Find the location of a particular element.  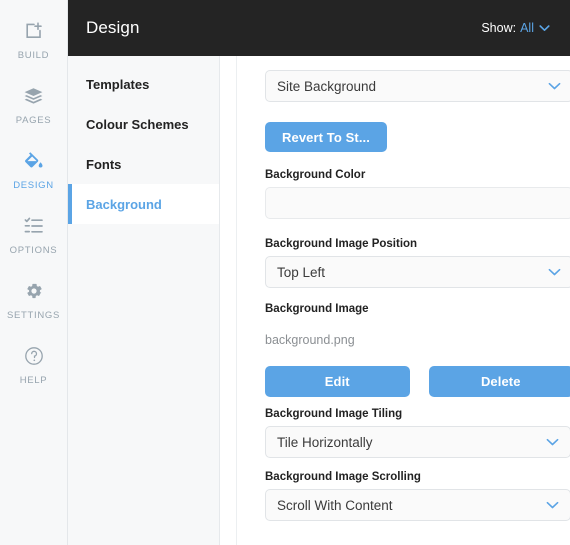

rail-item-settings: SETTINGS is located at coordinates (34, 300).